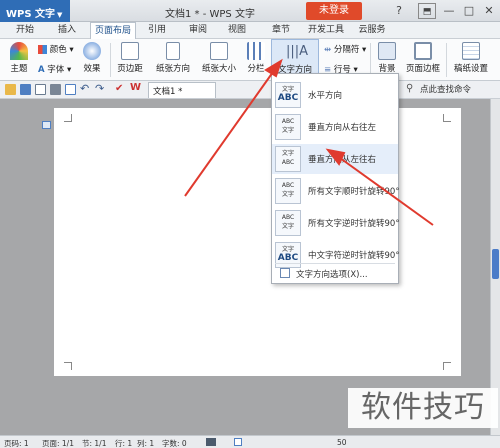 The width and height of the screenshot is (500, 448). I want to click on menu-item-label: 垂直方向从左往右, so click(342, 160).